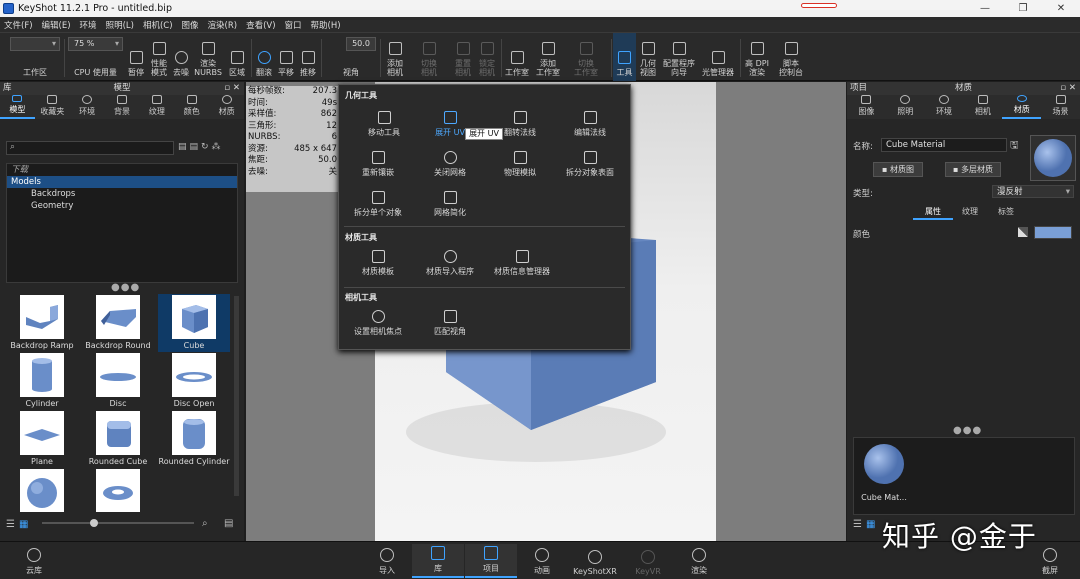 This screenshot has height=579, width=1080. What do you see at coordinates (122, 107) in the screenshot?
I see `tab-backgrounds: 背景` at bounding box center [122, 107].